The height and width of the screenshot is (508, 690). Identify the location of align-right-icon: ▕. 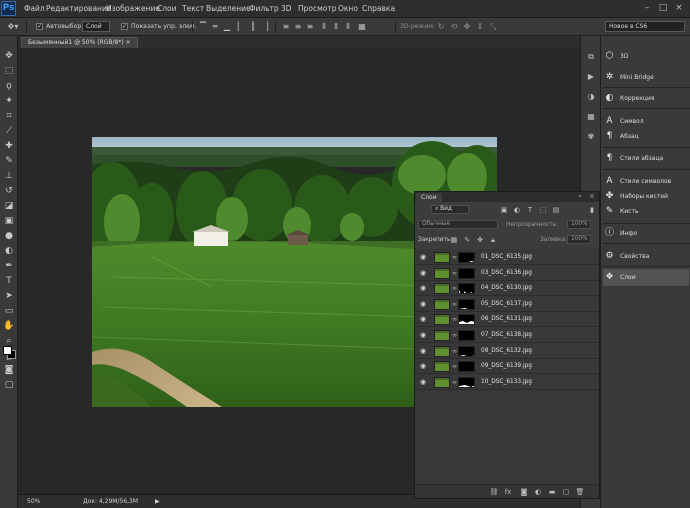
(265, 27).